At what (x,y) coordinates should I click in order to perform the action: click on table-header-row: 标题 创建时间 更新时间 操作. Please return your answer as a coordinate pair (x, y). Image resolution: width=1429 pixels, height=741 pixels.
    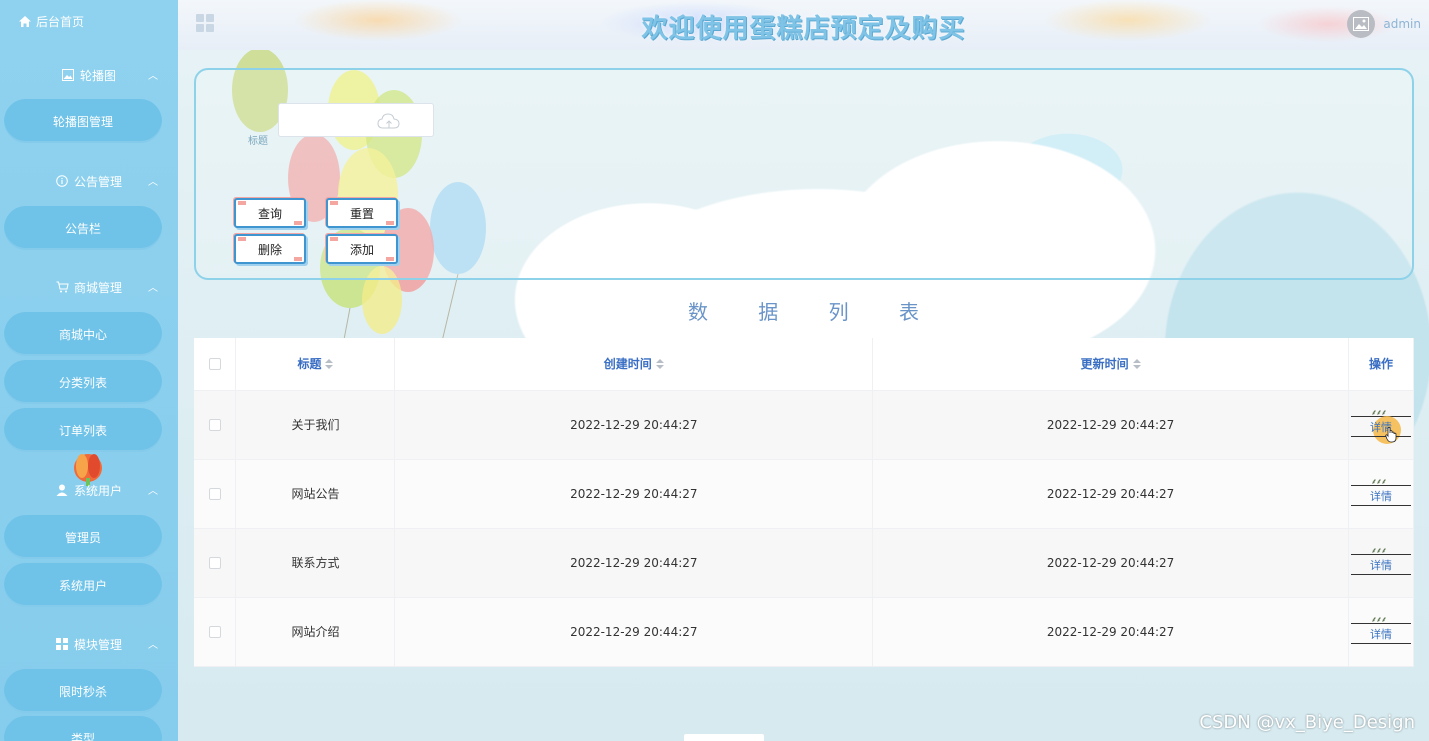
    Looking at the image, I should click on (804, 364).